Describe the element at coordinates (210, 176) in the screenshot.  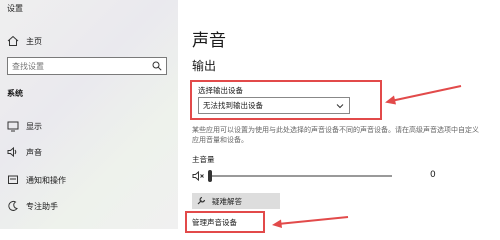
I see `slider-thumb` at that location.